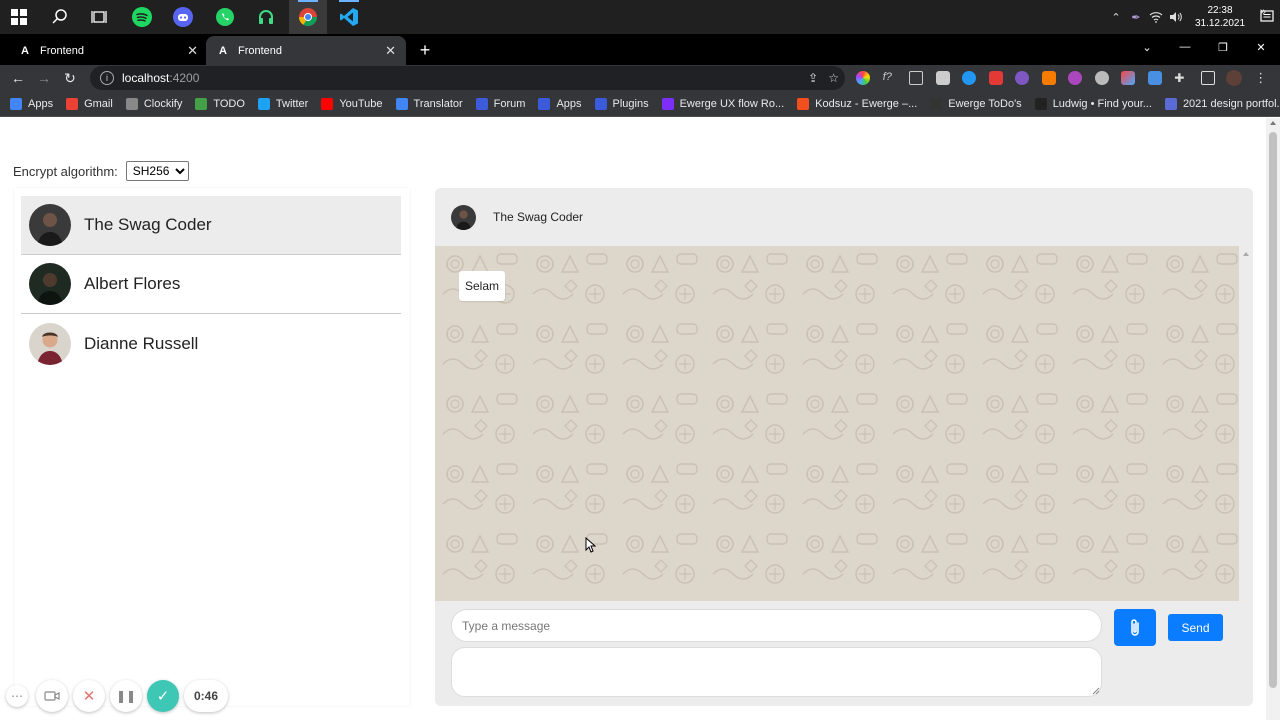 The image size is (1280, 720). What do you see at coordinates (1246, 423) in the screenshot?
I see `chat-scrollbar` at bounding box center [1246, 423].